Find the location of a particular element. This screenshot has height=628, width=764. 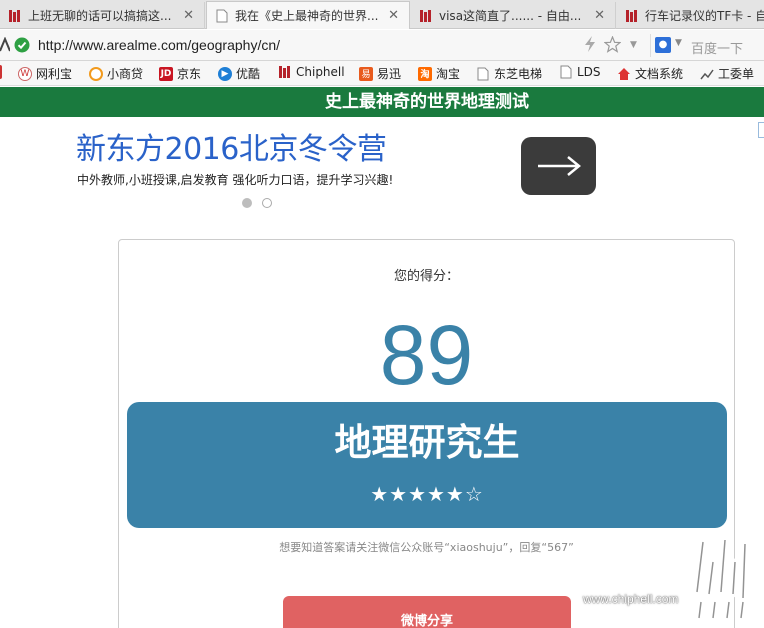

bookmark-label: LDS is located at coordinates (589, 72).